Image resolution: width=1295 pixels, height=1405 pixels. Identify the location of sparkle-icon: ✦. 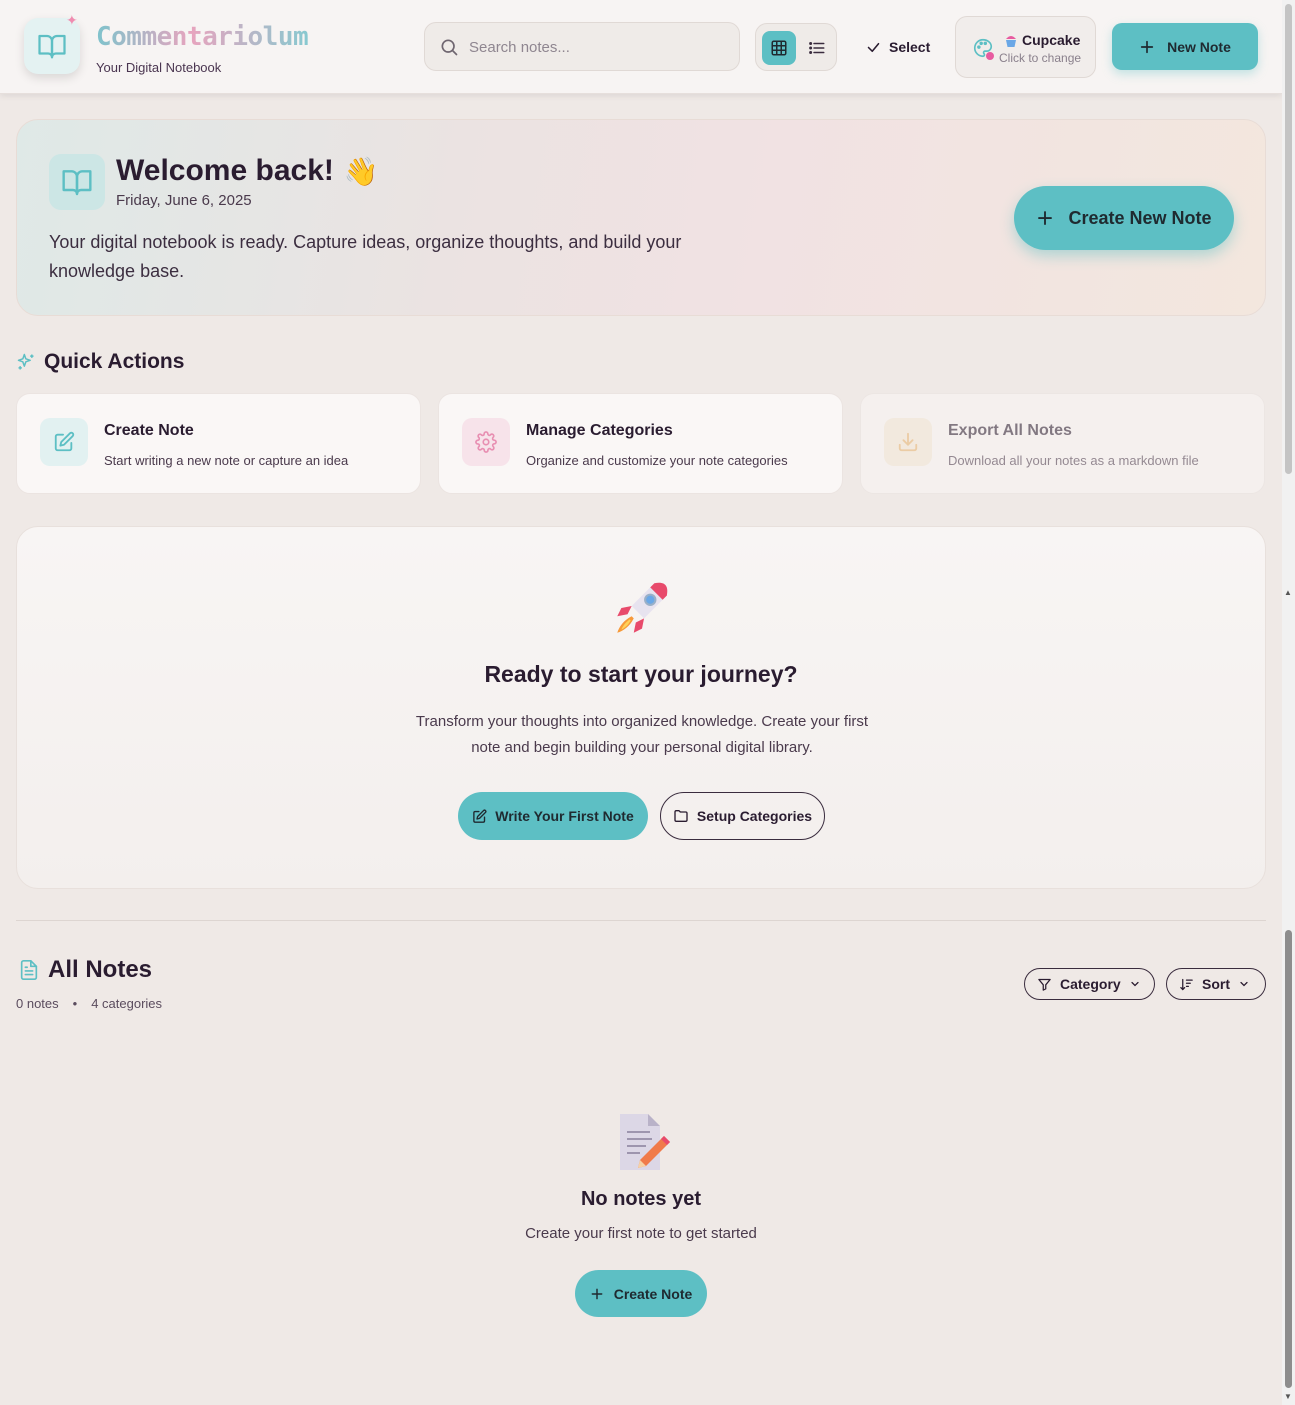
(72, 20).